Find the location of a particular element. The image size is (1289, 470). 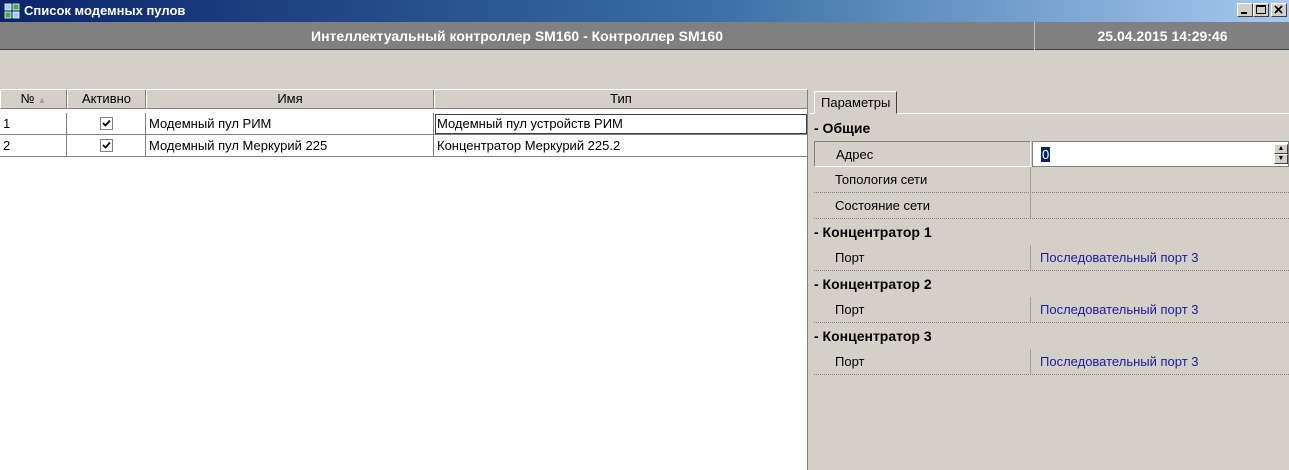

column-header-active: Активно is located at coordinates (106, 99).